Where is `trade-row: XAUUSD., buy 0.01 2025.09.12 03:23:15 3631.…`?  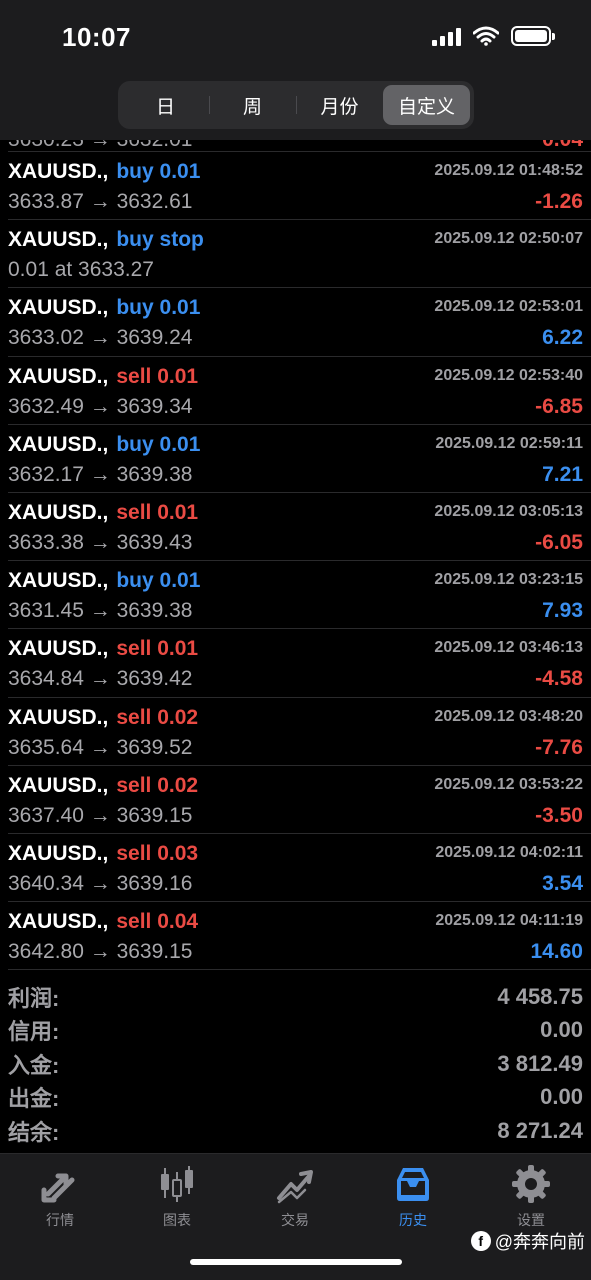 trade-row: XAUUSD., buy 0.01 2025.09.12 03:23:15 3631.… is located at coordinates (299, 595).